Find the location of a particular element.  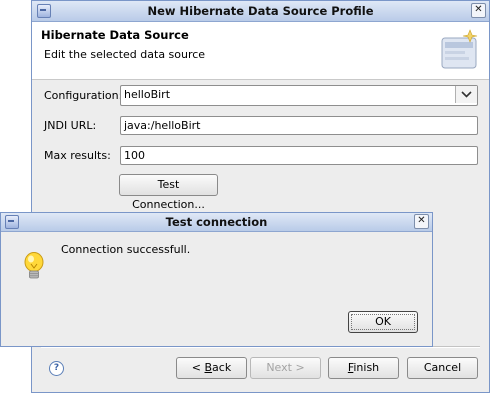

chevron-down-icon is located at coordinates (466, 94).